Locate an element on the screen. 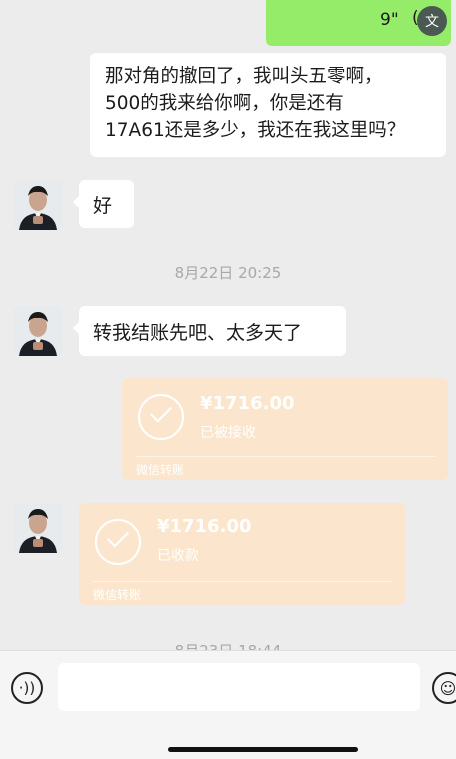 This screenshot has width=456, height=759. chat-input-bar: ·)) ☺ is located at coordinates (228, 704).